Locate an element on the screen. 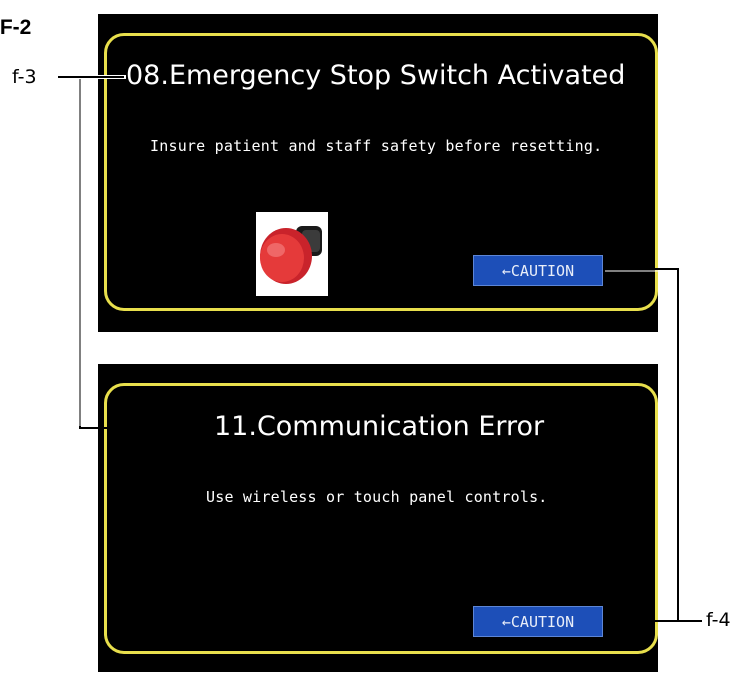  callout-f4-label: f-4 is located at coordinates (718, 620).